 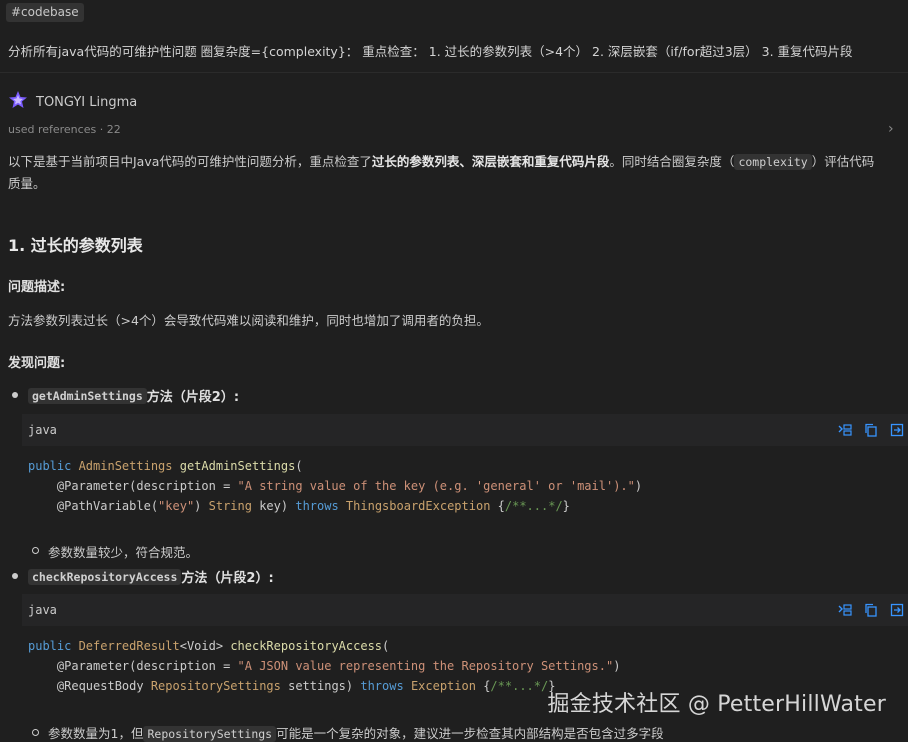 What do you see at coordinates (27, 183) in the screenshot?
I see `intro-text-4: 质量。` at bounding box center [27, 183].